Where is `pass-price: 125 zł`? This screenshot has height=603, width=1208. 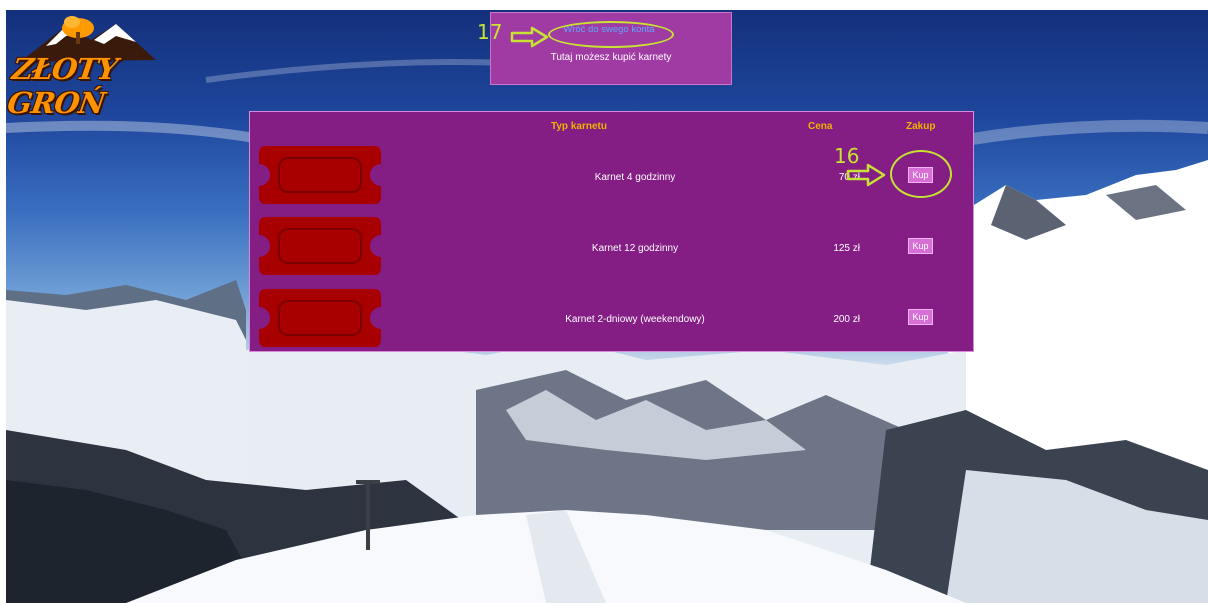 pass-price: 125 zł is located at coordinates (846, 248).